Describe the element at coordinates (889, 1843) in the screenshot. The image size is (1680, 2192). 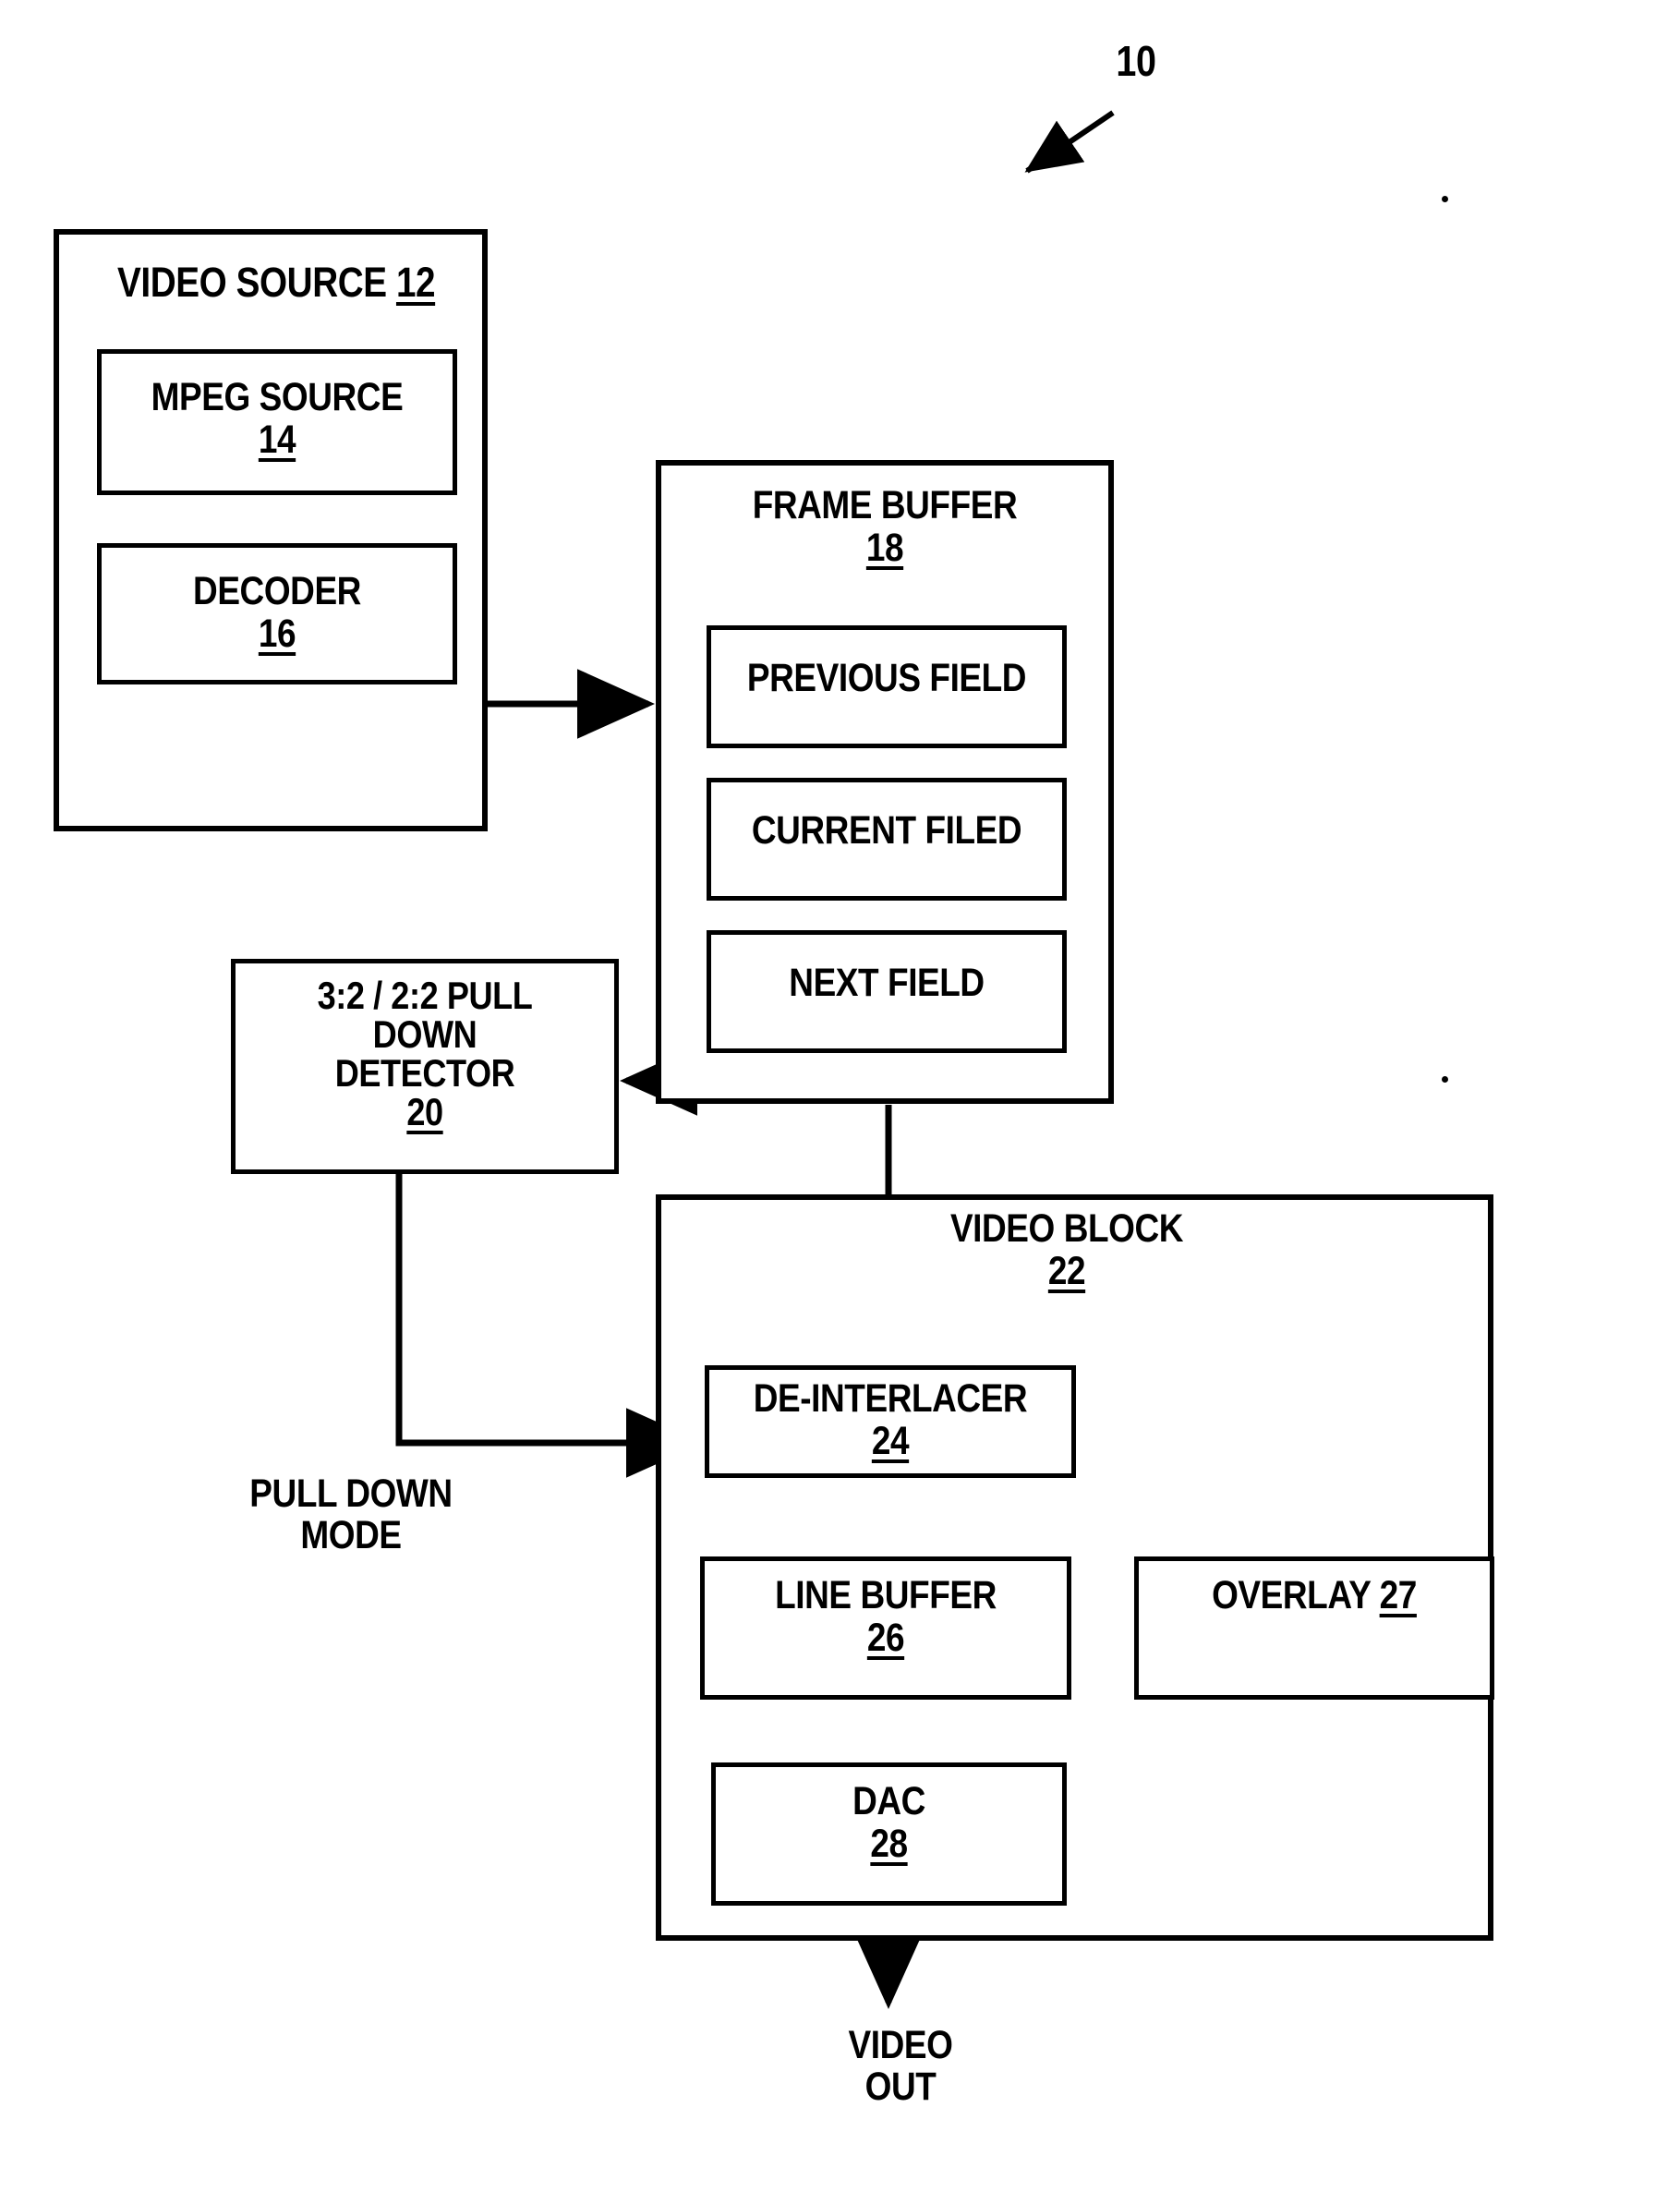
I see `dac-ref: 28` at that location.